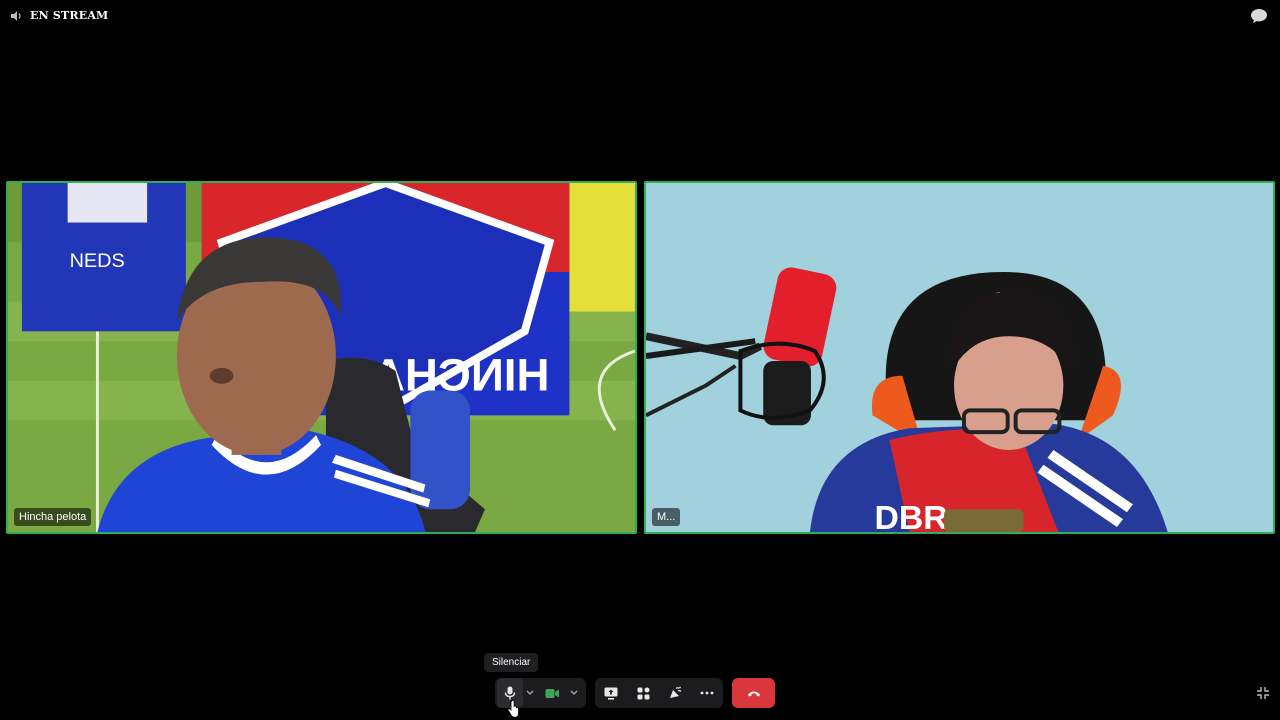 The height and width of the screenshot is (720, 1280). I want to click on stream-status: EN STREAM, so click(59, 15).